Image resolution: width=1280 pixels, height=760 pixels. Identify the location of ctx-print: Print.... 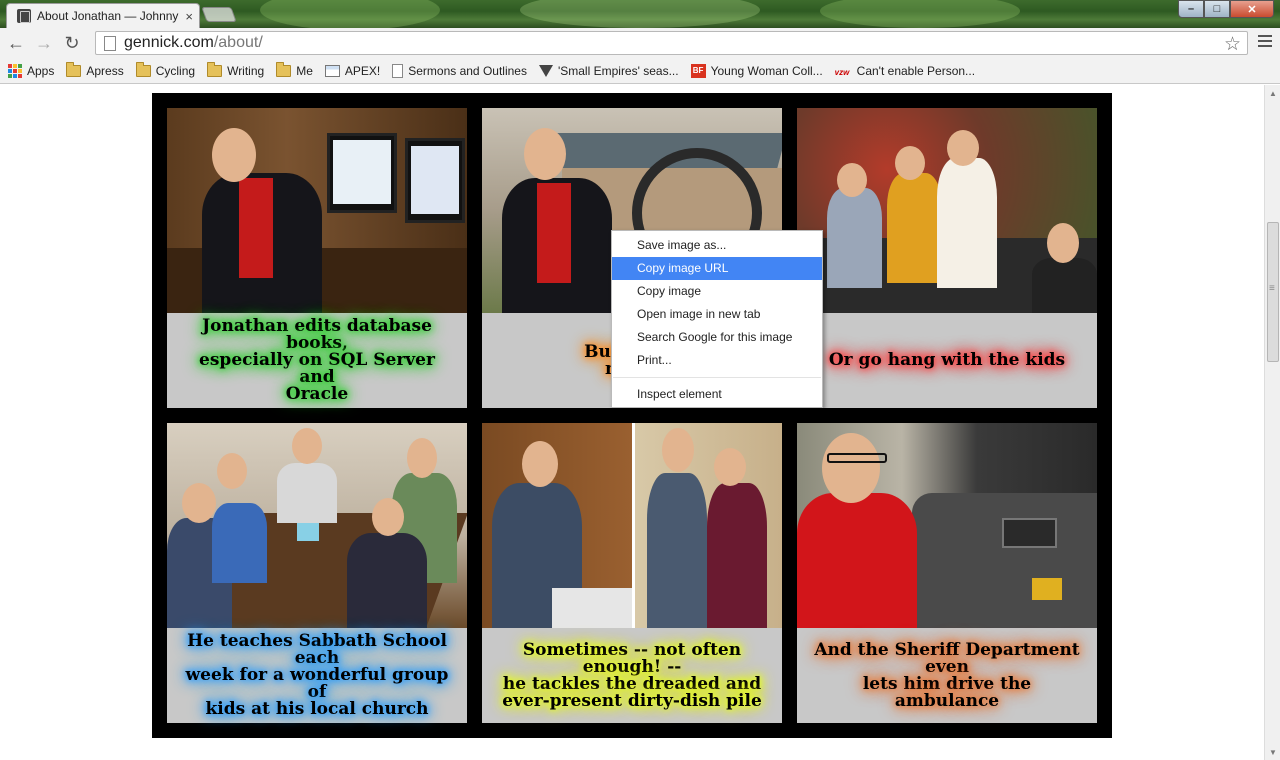
(717, 360).